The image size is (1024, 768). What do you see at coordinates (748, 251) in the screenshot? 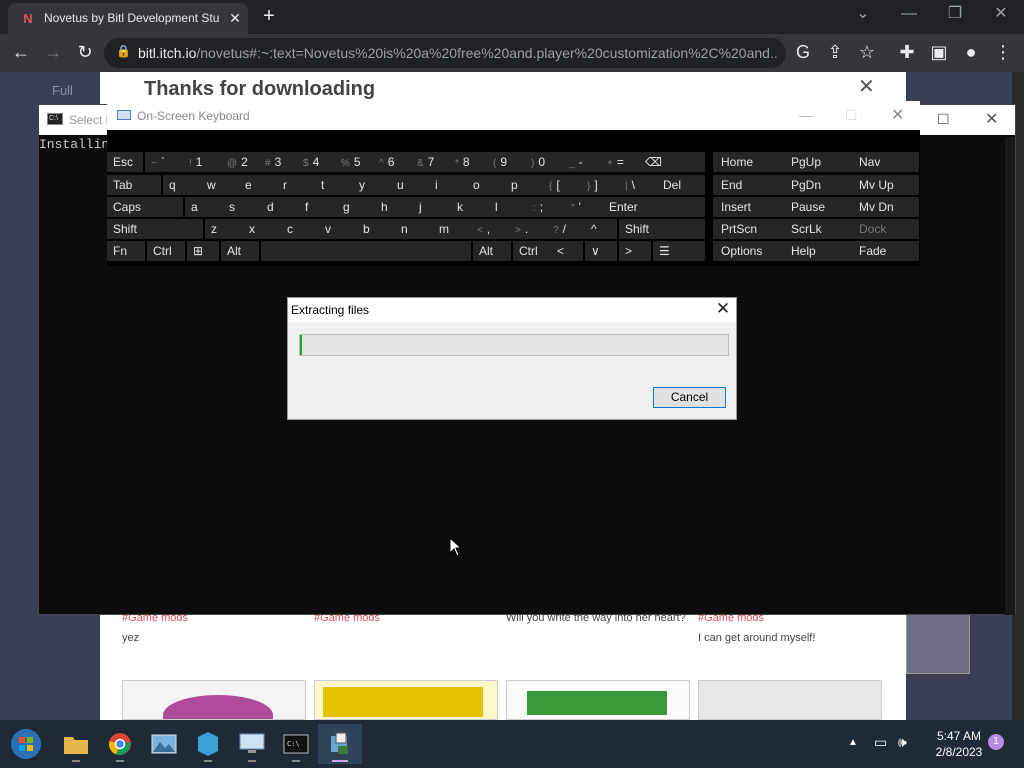
I see `key-options: Options` at bounding box center [748, 251].